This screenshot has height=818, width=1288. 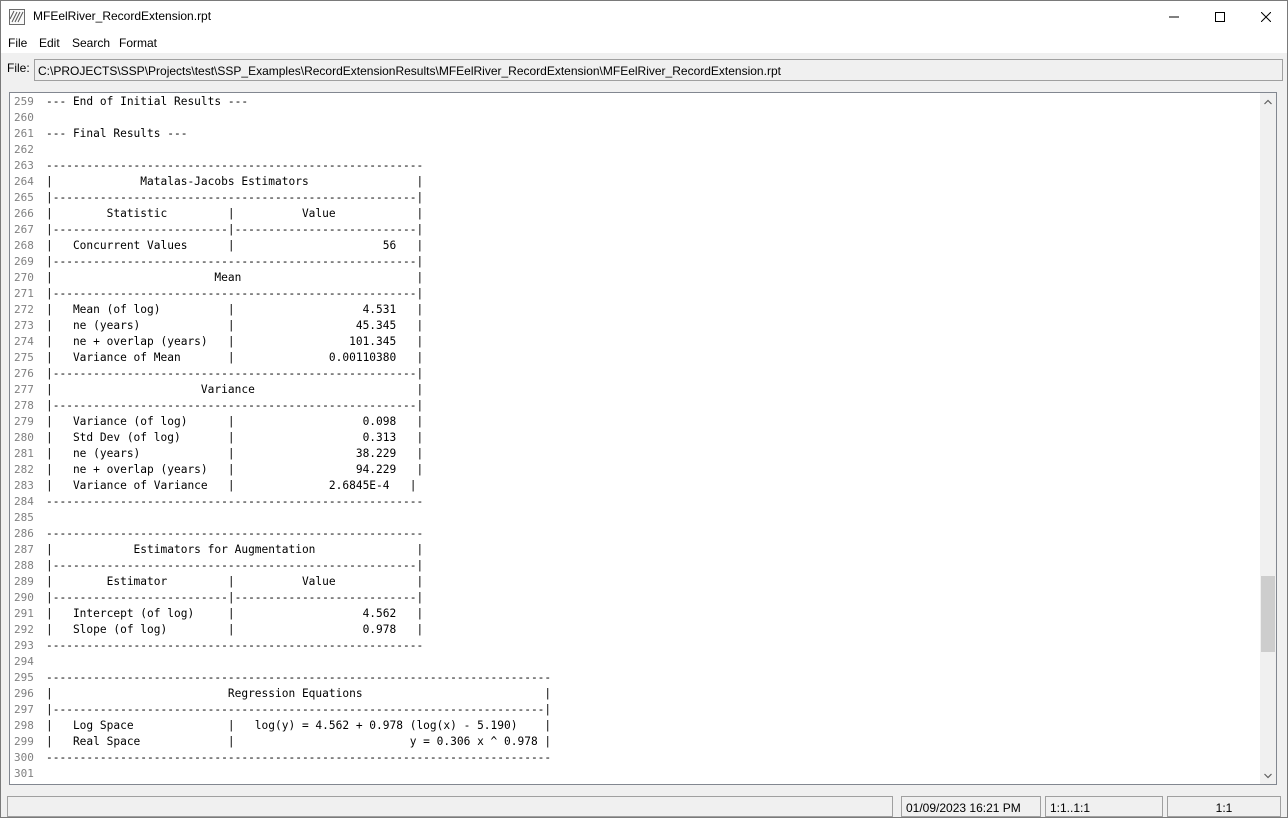 I want to click on line-number: 273, so click(x=24, y=325).